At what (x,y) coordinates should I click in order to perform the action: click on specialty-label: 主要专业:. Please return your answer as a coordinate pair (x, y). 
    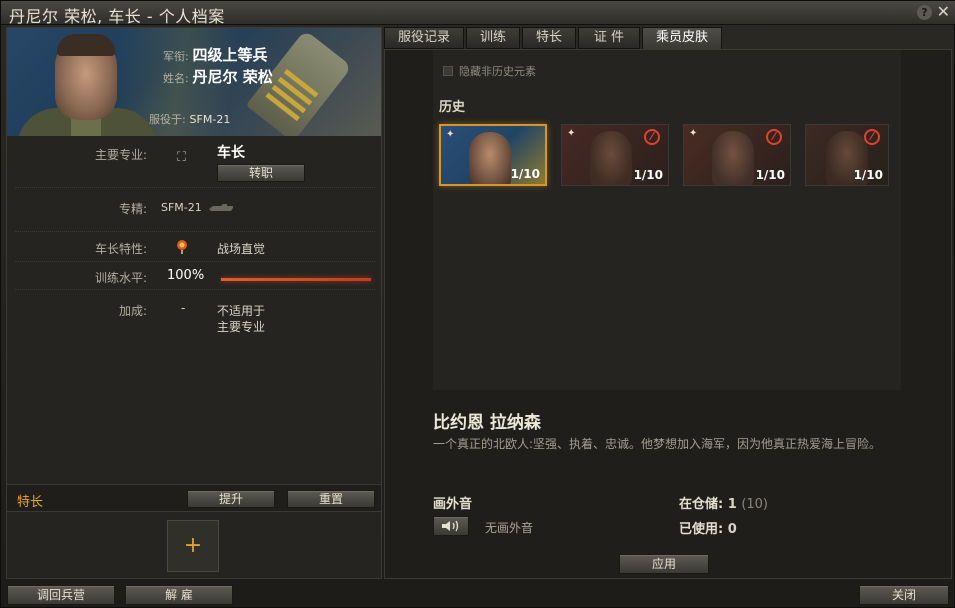
    Looking at the image, I should click on (120, 155).